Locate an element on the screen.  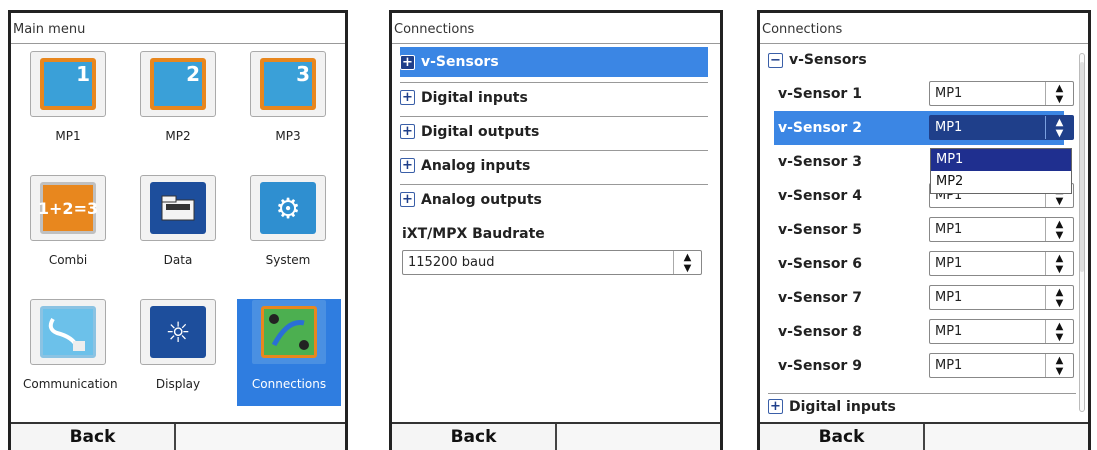
select-value: 115200 baud is located at coordinates (451, 262).